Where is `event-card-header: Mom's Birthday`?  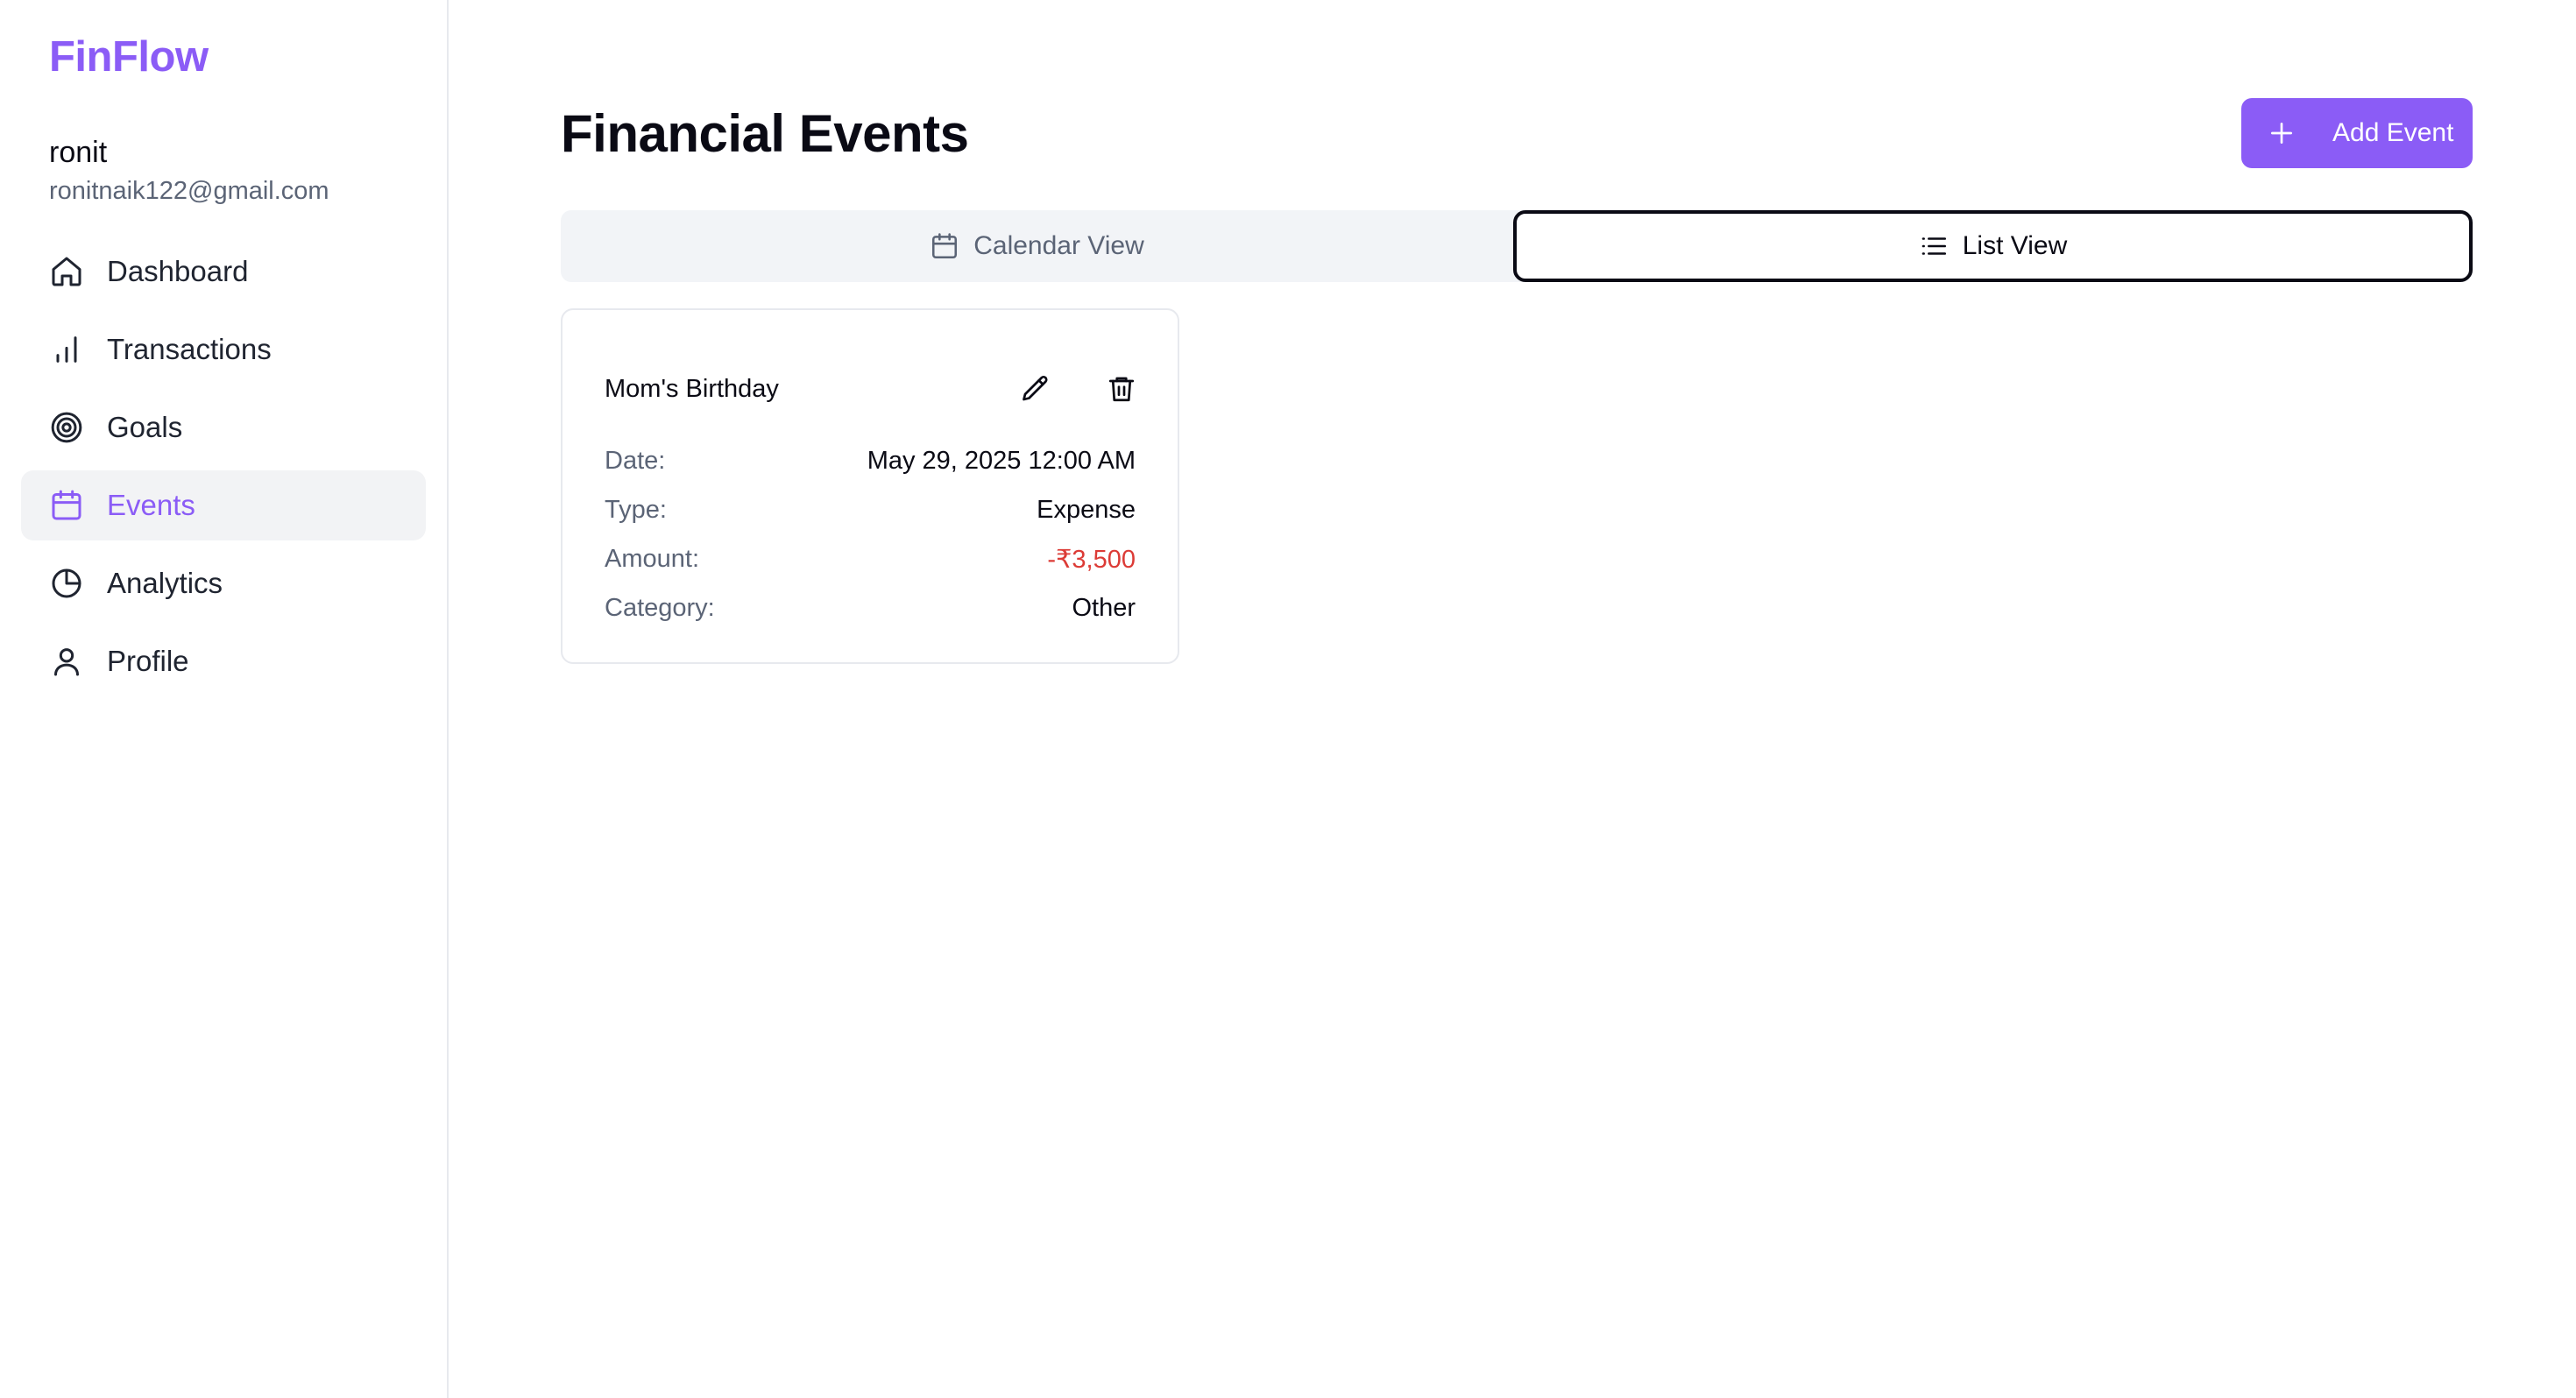 event-card-header: Mom's Birthday is located at coordinates (870, 389).